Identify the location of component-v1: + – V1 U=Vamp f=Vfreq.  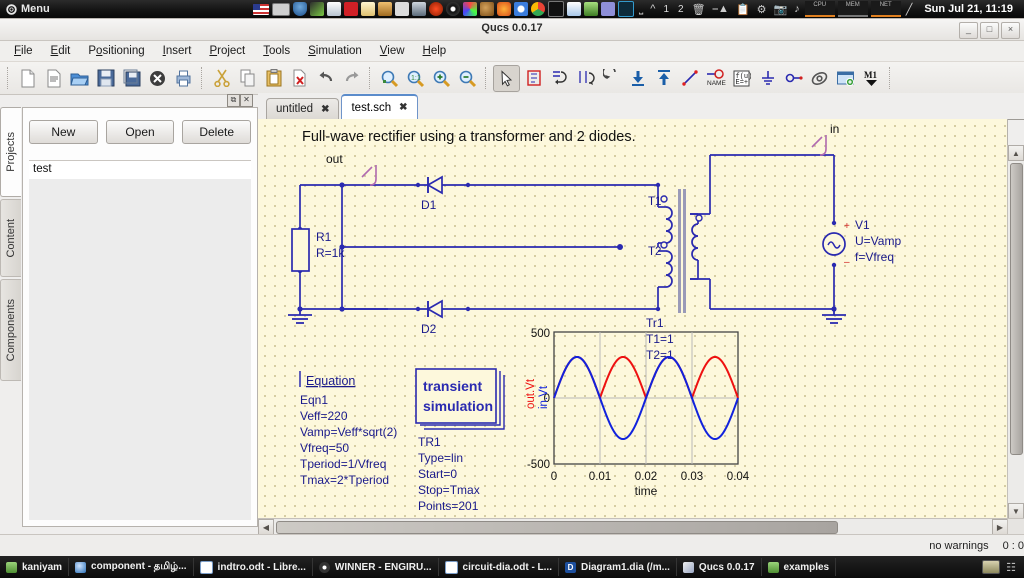
(861, 243).